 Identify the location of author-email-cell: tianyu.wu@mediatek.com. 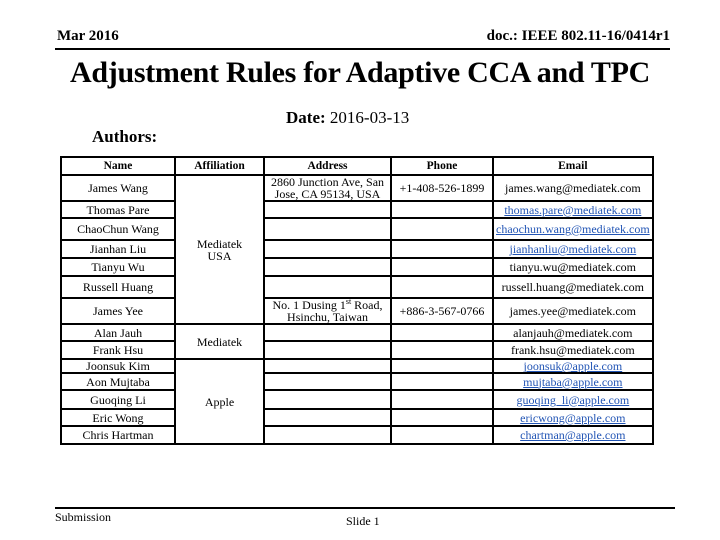
(573, 267).